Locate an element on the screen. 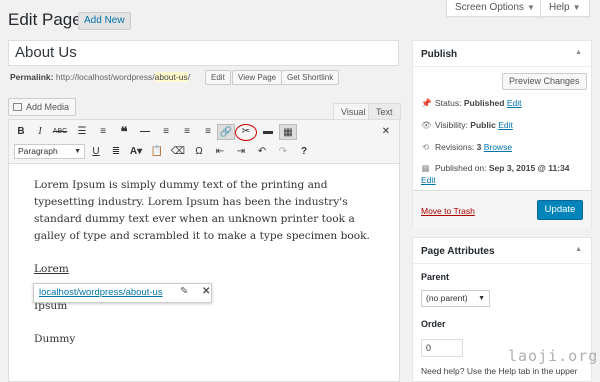 The height and width of the screenshot is (382, 600). edit-date-row: Edit is located at coordinates (428, 180).